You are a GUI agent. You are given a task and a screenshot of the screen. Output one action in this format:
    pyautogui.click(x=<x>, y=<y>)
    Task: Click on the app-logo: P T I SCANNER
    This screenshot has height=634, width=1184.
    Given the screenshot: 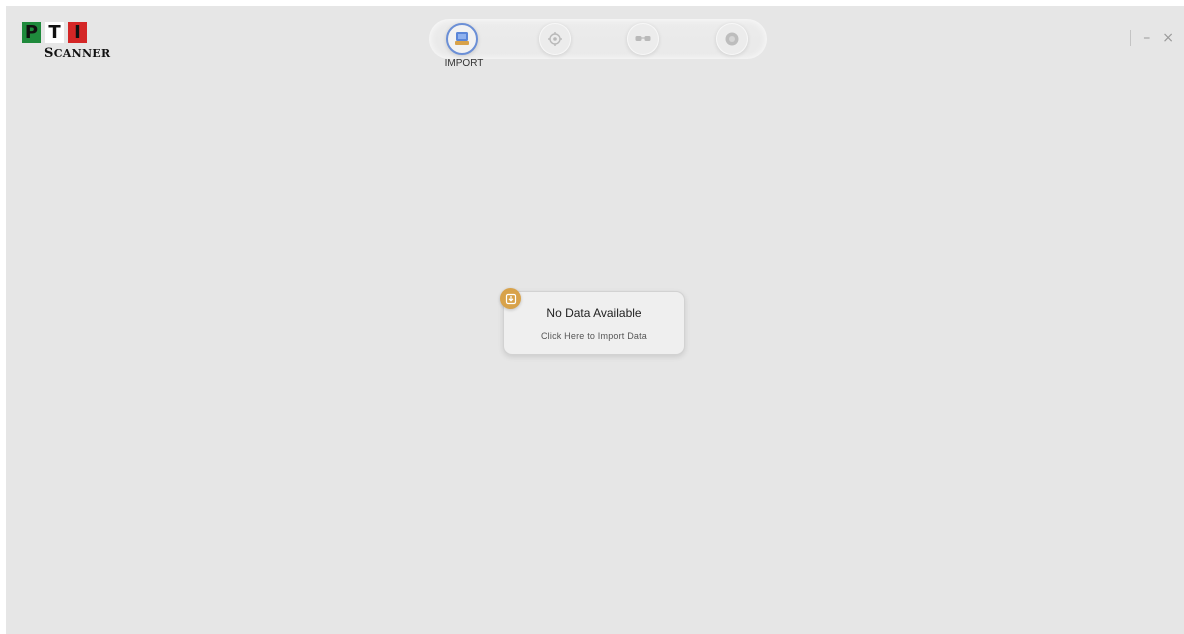 What is the action you would take?
    pyautogui.click(x=66, y=41)
    